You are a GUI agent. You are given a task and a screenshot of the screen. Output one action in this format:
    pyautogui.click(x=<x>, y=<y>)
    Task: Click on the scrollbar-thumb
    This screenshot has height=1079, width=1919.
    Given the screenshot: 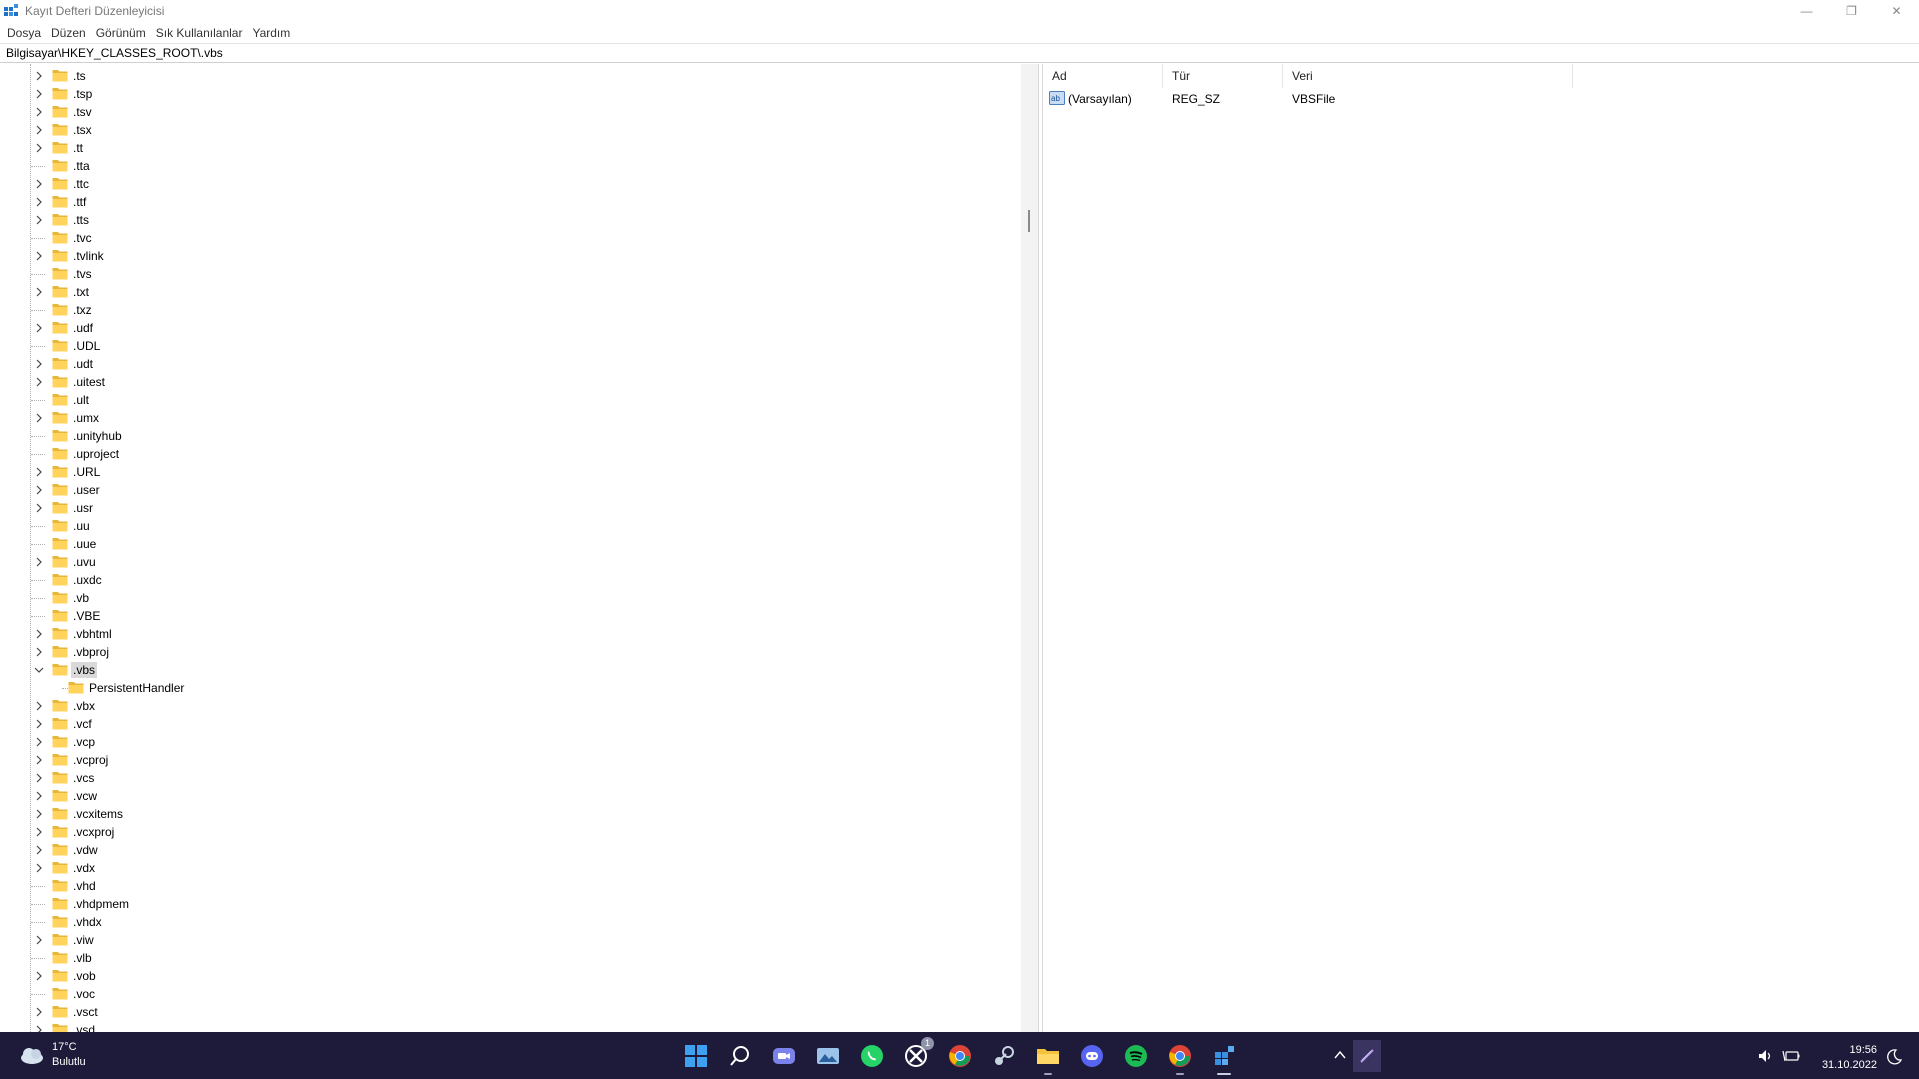 What is the action you would take?
    pyautogui.click(x=1029, y=221)
    